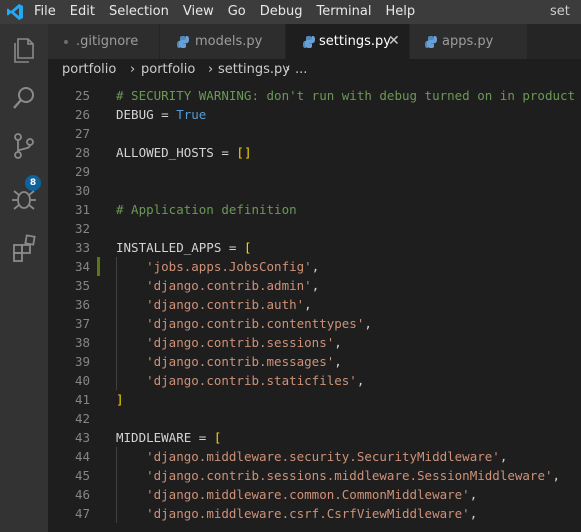  What do you see at coordinates (66, 42) in the screenshot?
I see `gitignore-file-icon` at bounding box center [66, 42].